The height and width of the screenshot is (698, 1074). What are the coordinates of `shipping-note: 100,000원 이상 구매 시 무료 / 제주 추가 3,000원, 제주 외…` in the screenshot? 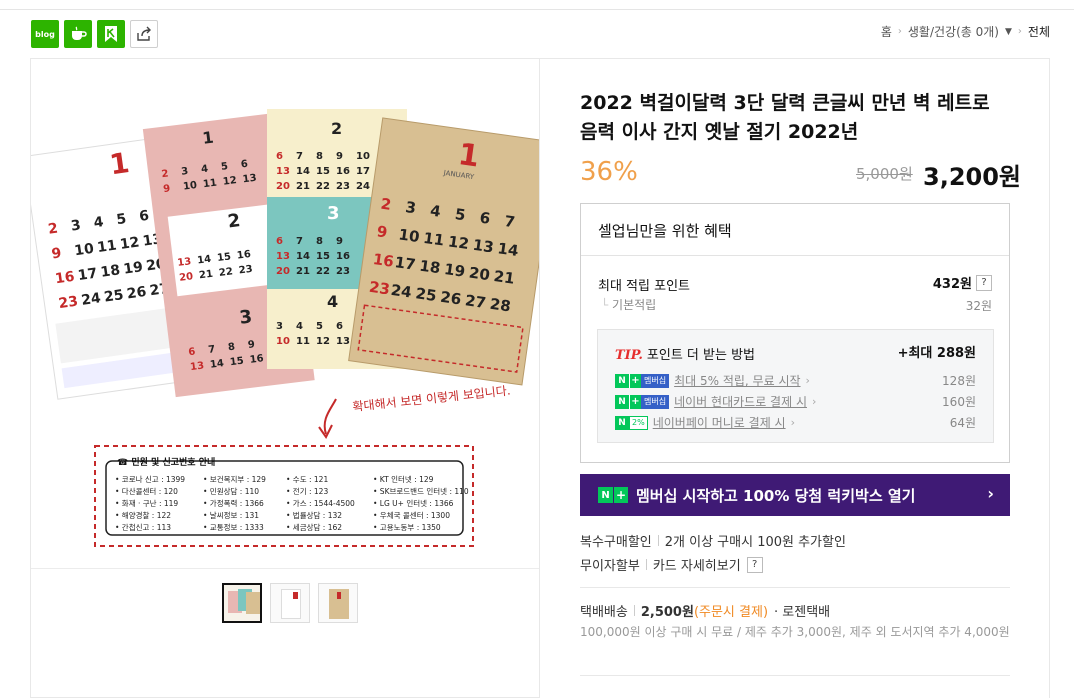 It's located at (795, 632).